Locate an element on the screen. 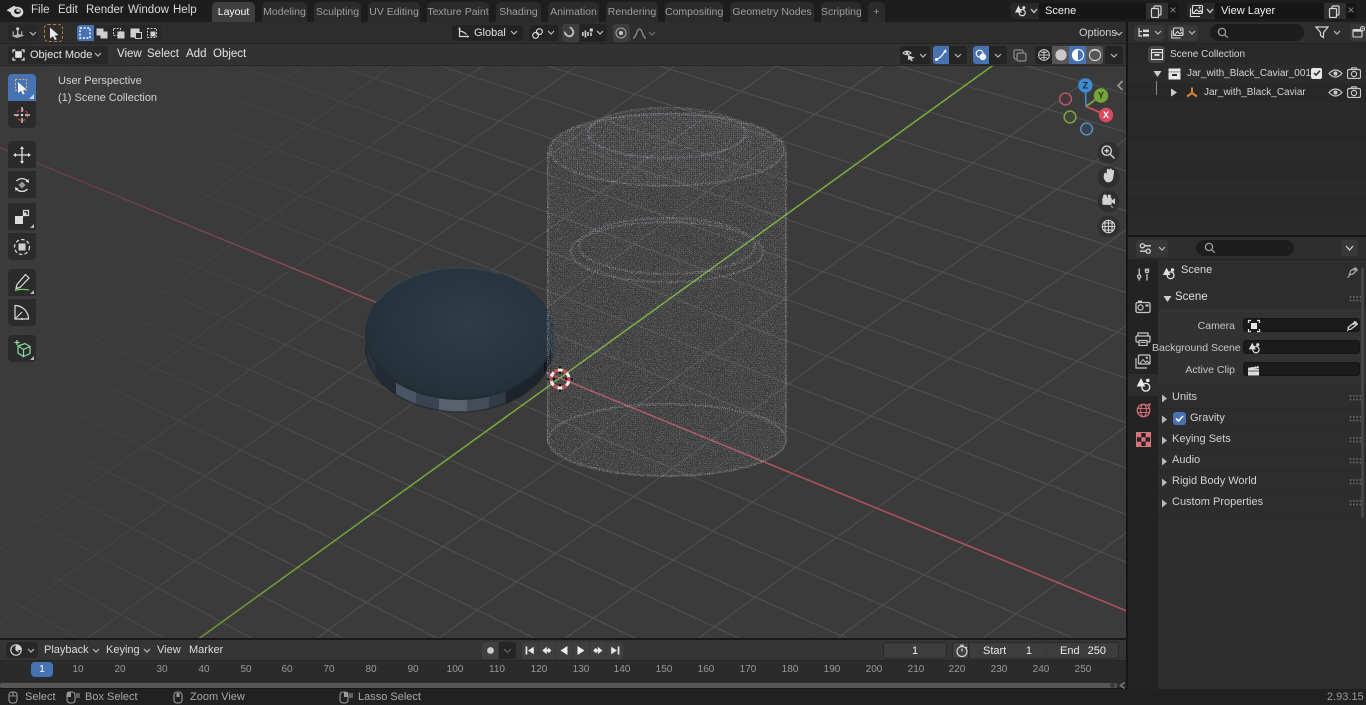 Image resolution: width=1366 pixels, height=705 pixels. svg-text: Z is located at coordinates (1086, 86).